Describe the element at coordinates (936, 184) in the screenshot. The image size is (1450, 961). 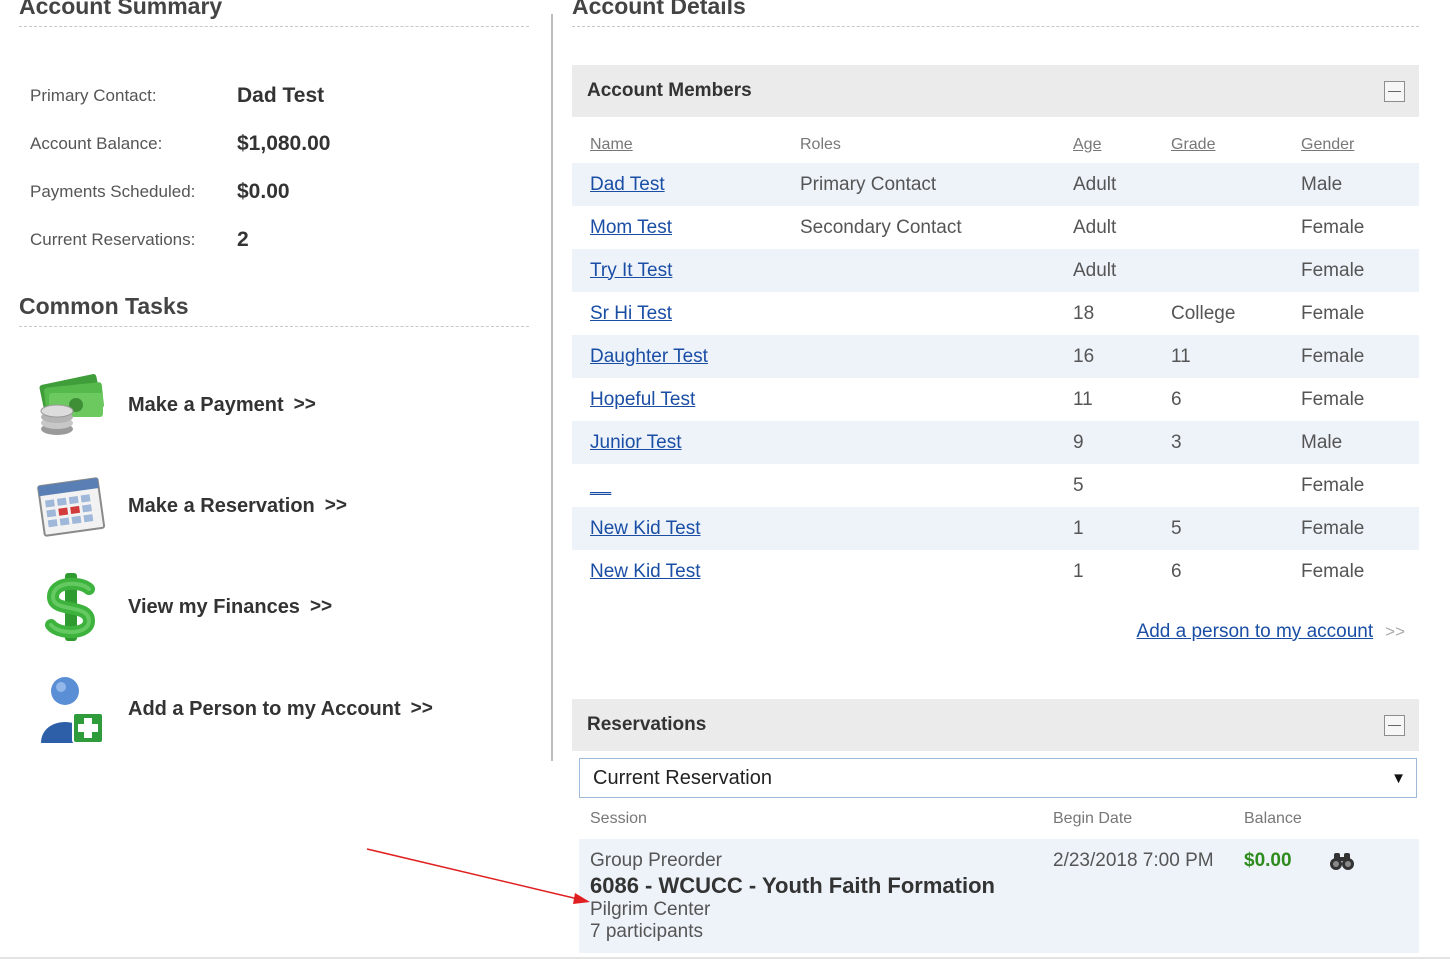
I see `member-role: Primary Contact` at that location.